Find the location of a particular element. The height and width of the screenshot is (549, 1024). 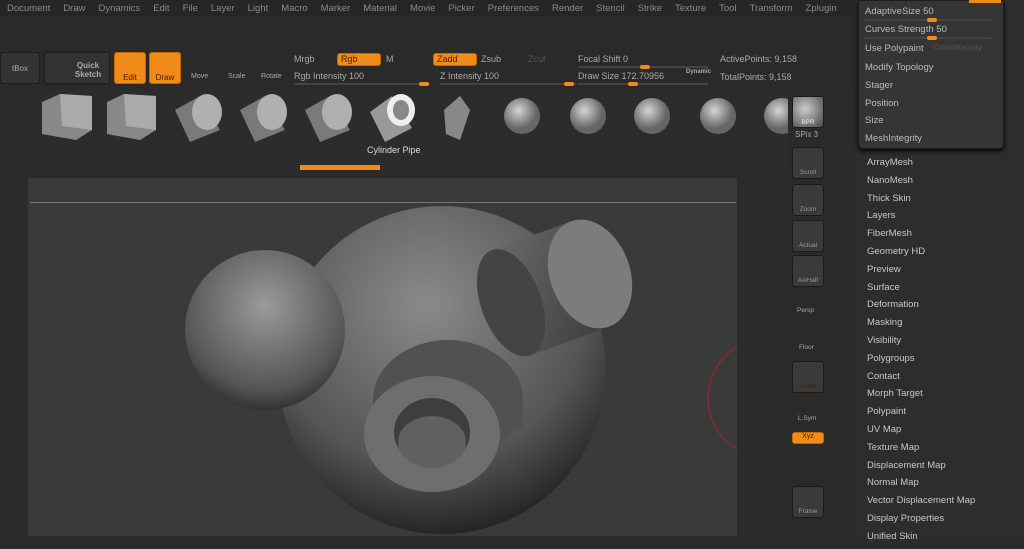

local-button: Local is located at coordinates (808, 377).